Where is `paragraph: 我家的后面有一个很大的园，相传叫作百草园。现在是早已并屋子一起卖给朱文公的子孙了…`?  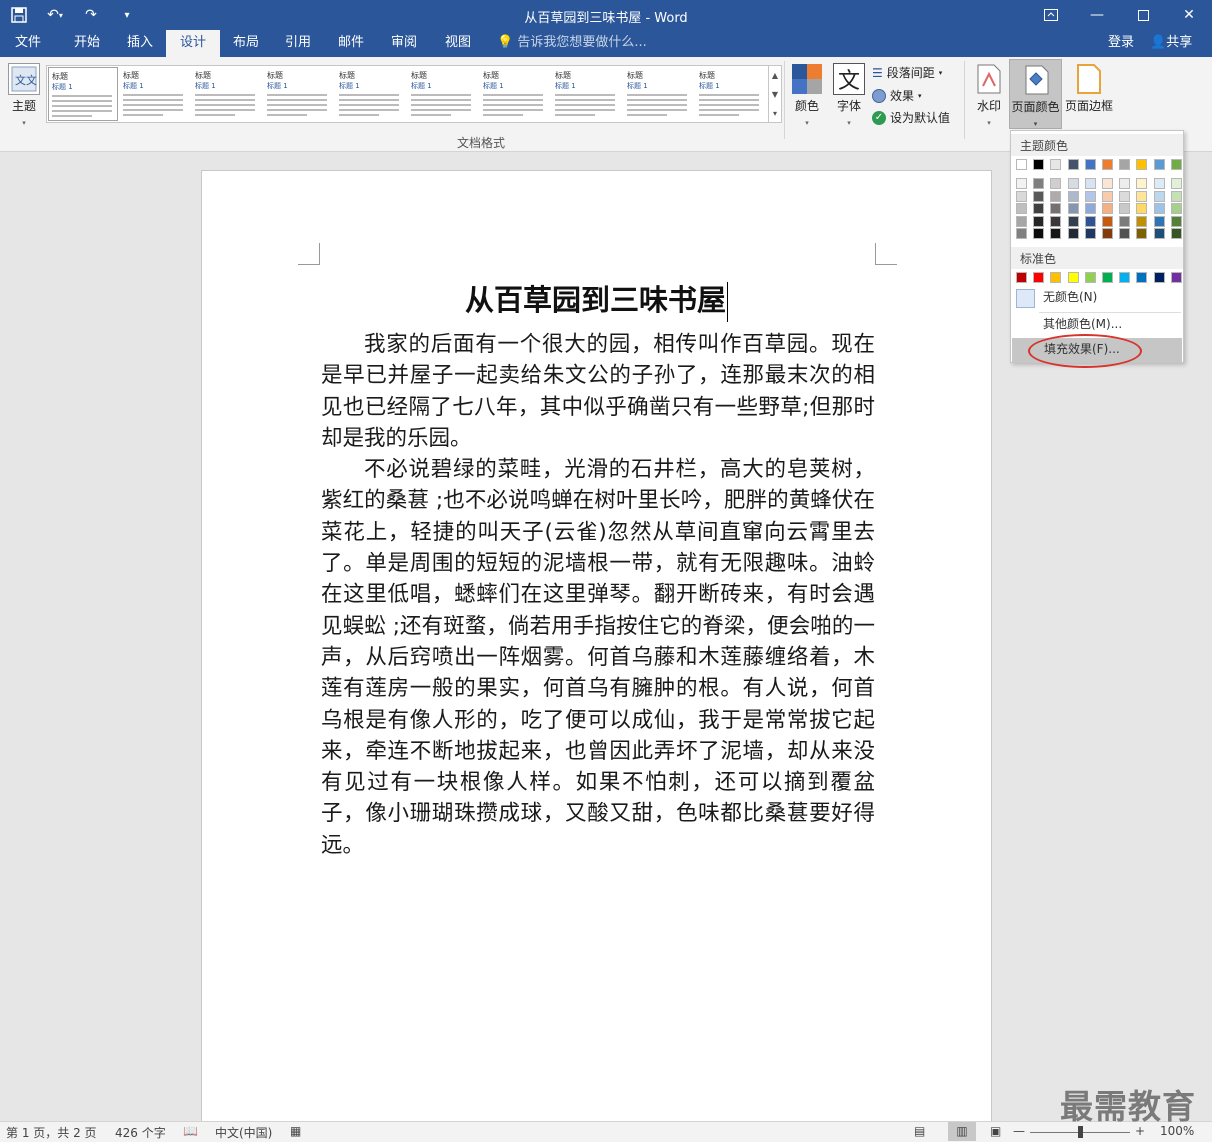
paragraph: 我家的后面有一个很大的园，相传叫作百草园。现在是早已并屋子一起卖给朱文公的子孙了… is located at coordinates (598, 391).